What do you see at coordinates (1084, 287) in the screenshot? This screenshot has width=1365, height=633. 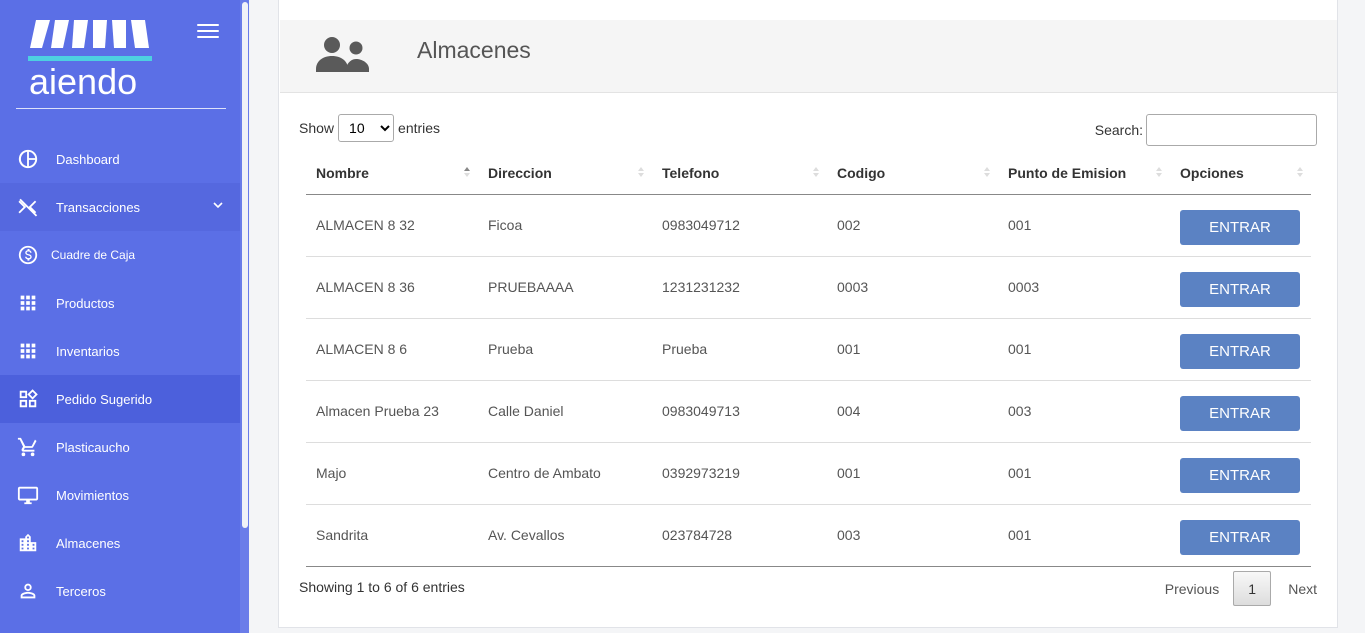 I see `cell-punto-de-emision: 0003` at bounding box center [1084, 287].